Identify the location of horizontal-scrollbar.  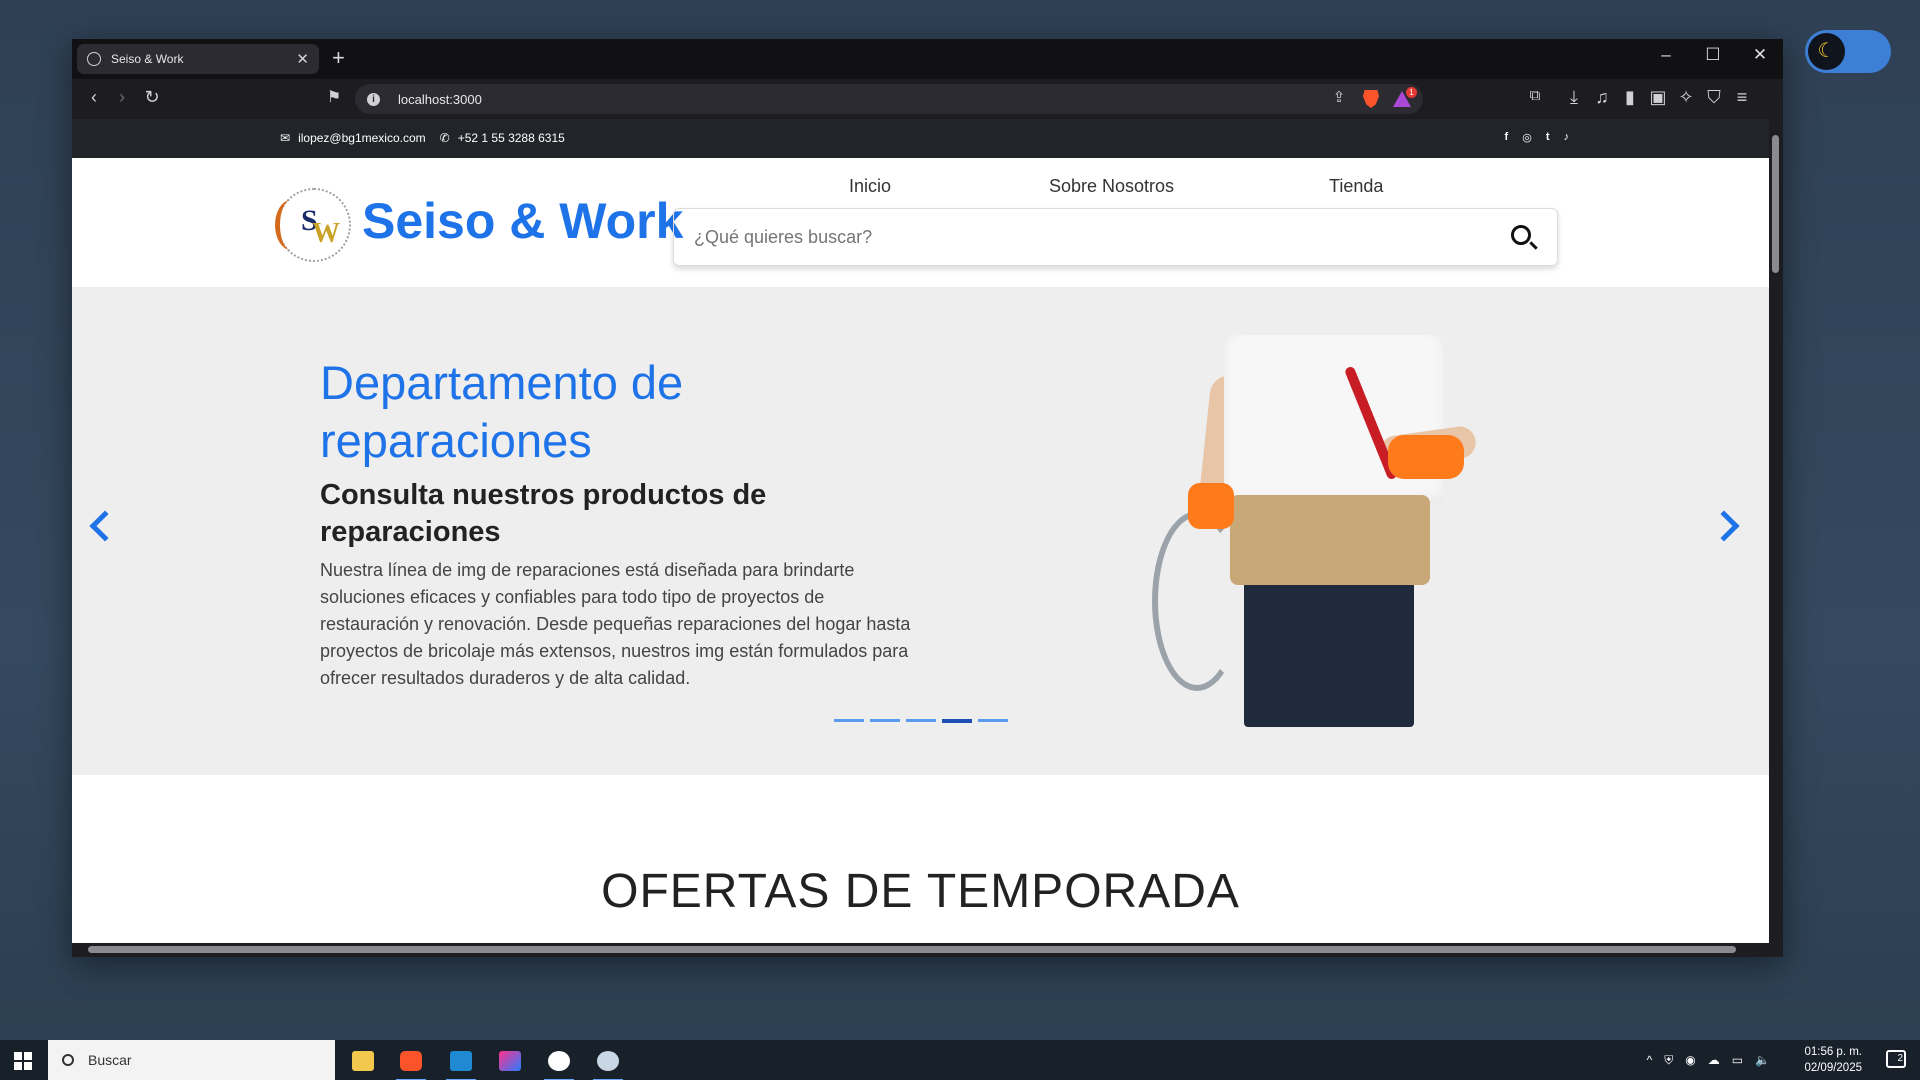
(920, 950).